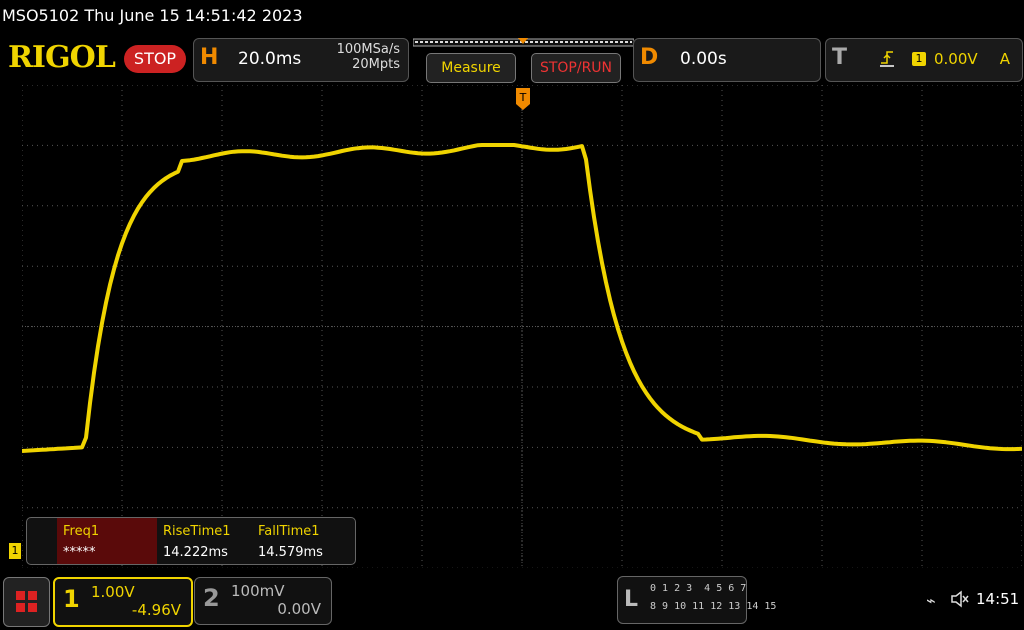 Image resolution: width=1024 pixels, height=630 pixels. I want to click on stop-run-button: STOP/RUN, so click(576, 68).